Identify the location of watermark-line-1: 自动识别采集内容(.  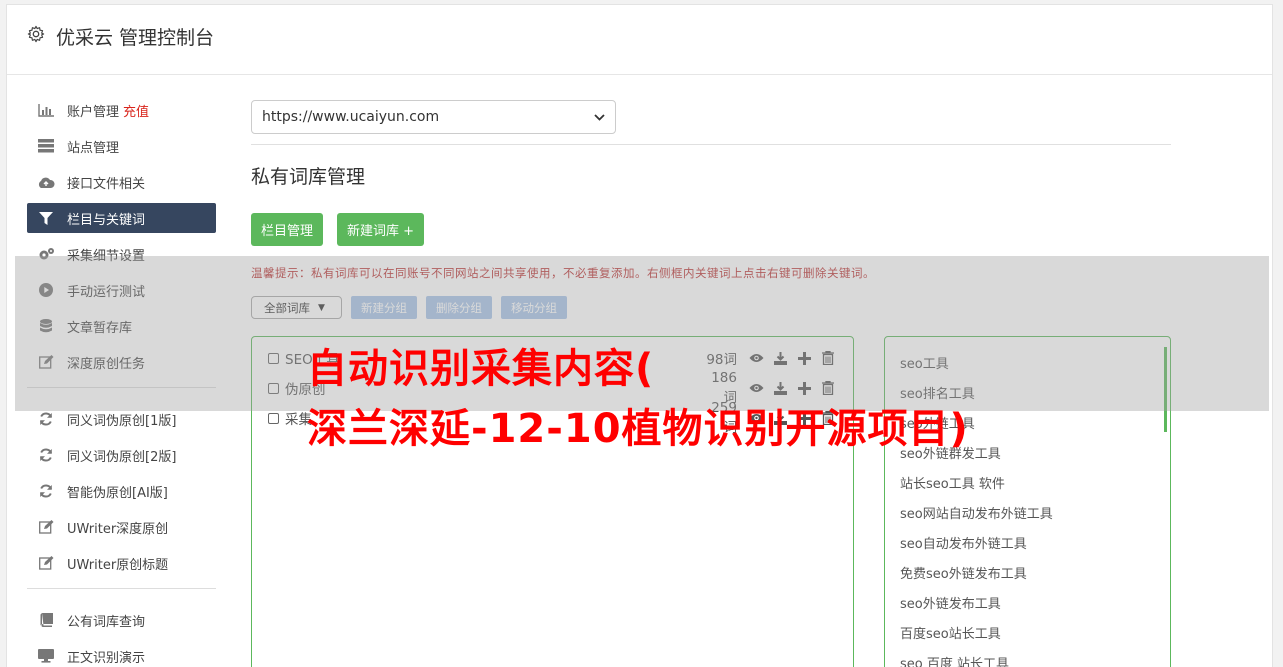
(481, 369).